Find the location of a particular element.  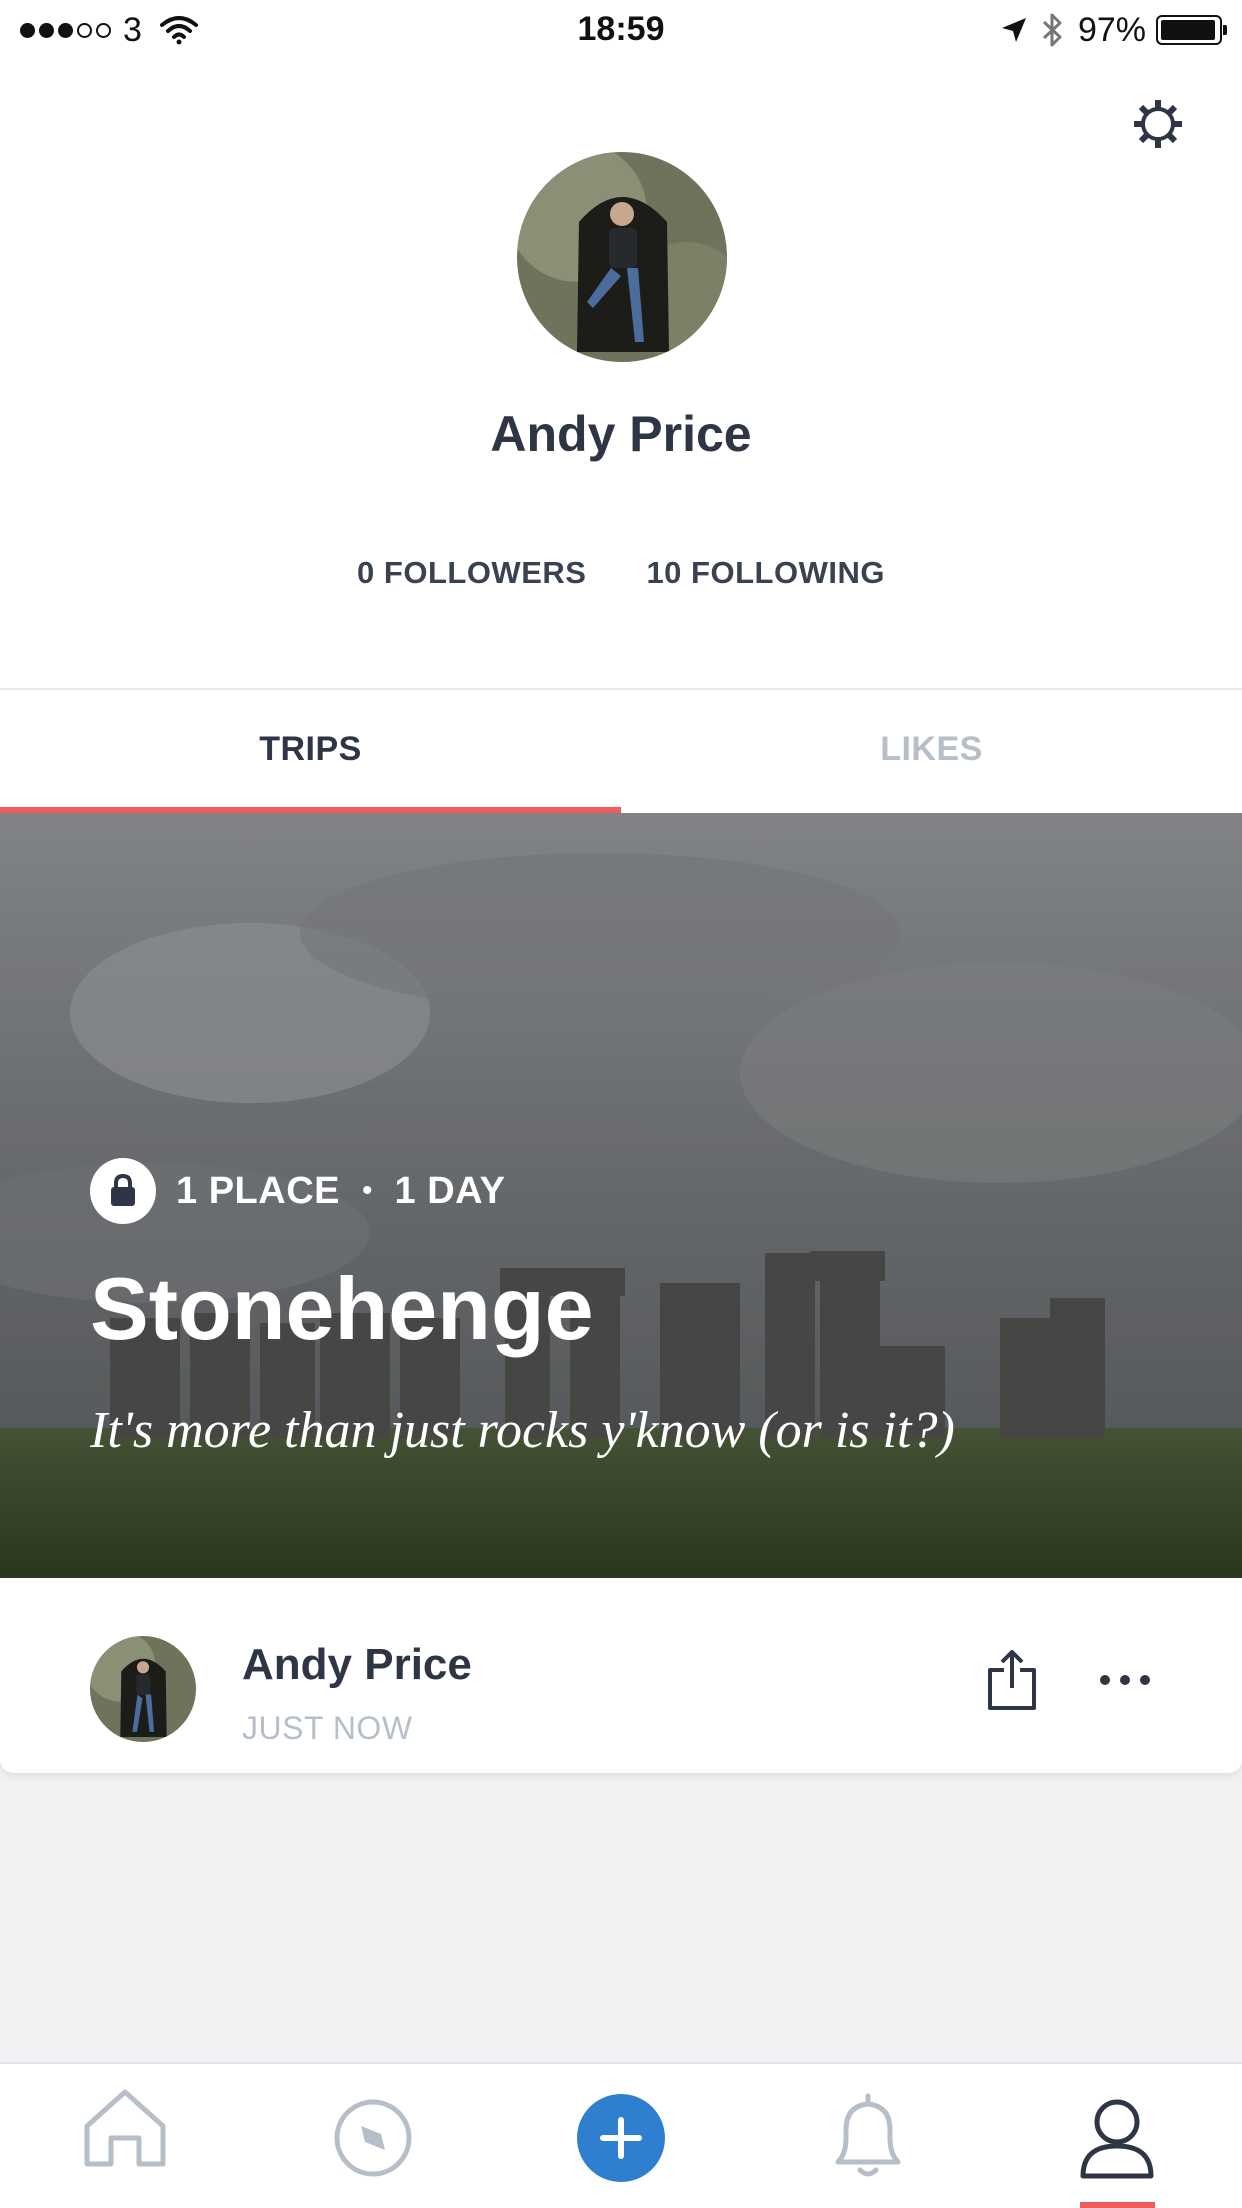

lock-icon is located at coordinates (123, 1191).